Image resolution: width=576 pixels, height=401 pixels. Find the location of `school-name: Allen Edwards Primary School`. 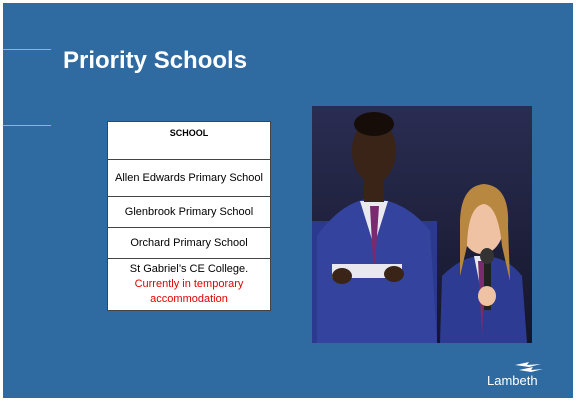

school-name: Allen Edwards Primary School is located at coordinates (189, 178).